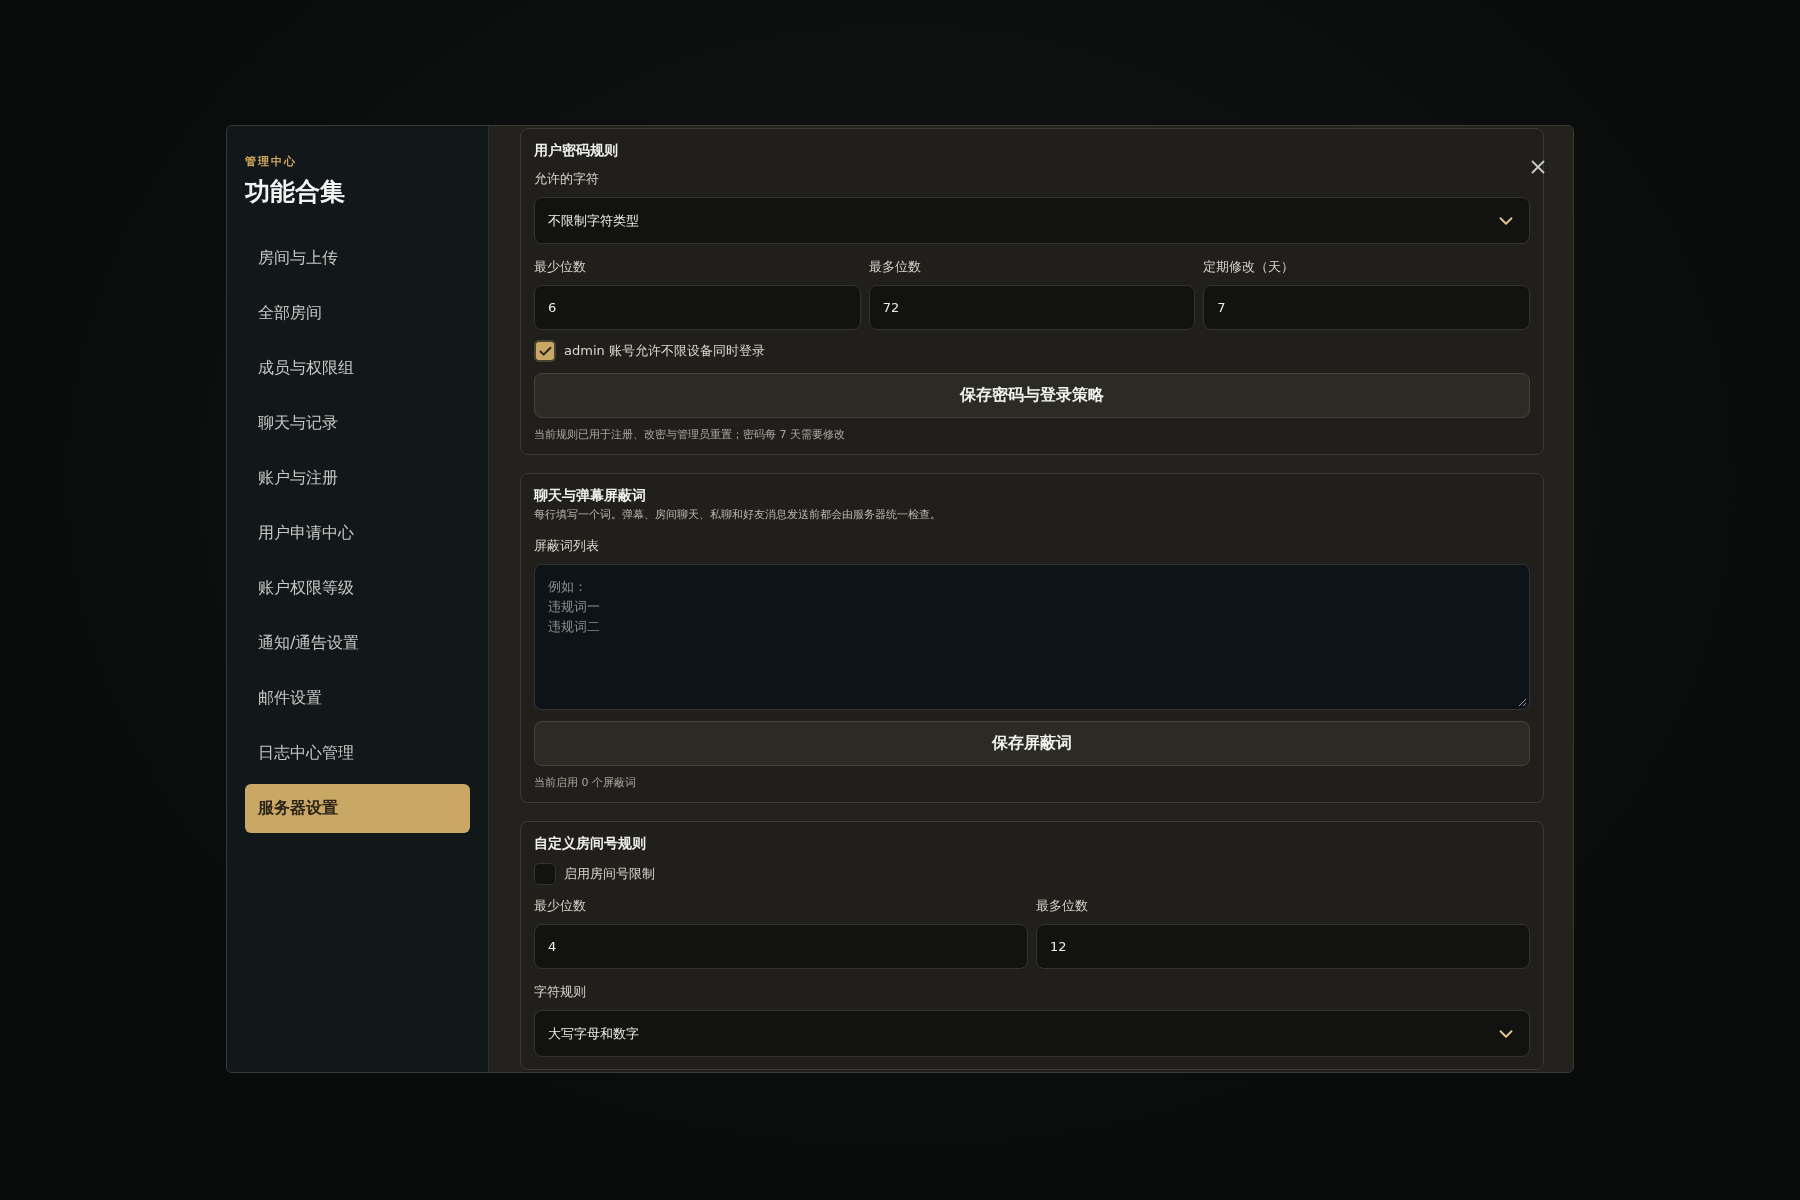  What do you see at coordinates (1283, 946) in the screenshot?
I see `input-field: 12` at bounding box center [1283, 946].